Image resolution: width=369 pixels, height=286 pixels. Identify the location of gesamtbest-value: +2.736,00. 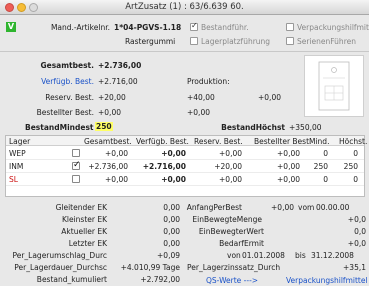
(120, 65).